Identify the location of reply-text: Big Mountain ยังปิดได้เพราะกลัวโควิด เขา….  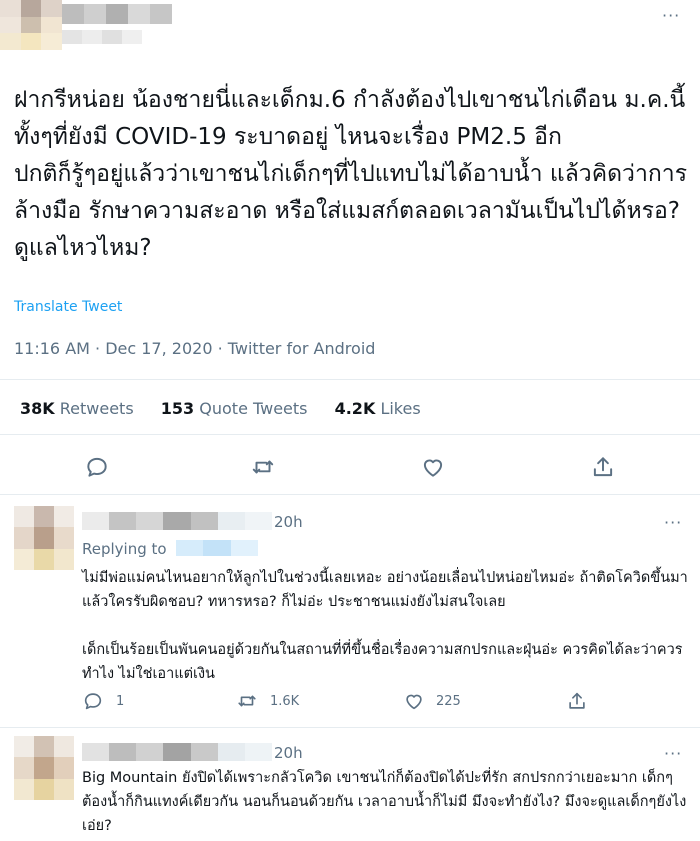
(384, 802).